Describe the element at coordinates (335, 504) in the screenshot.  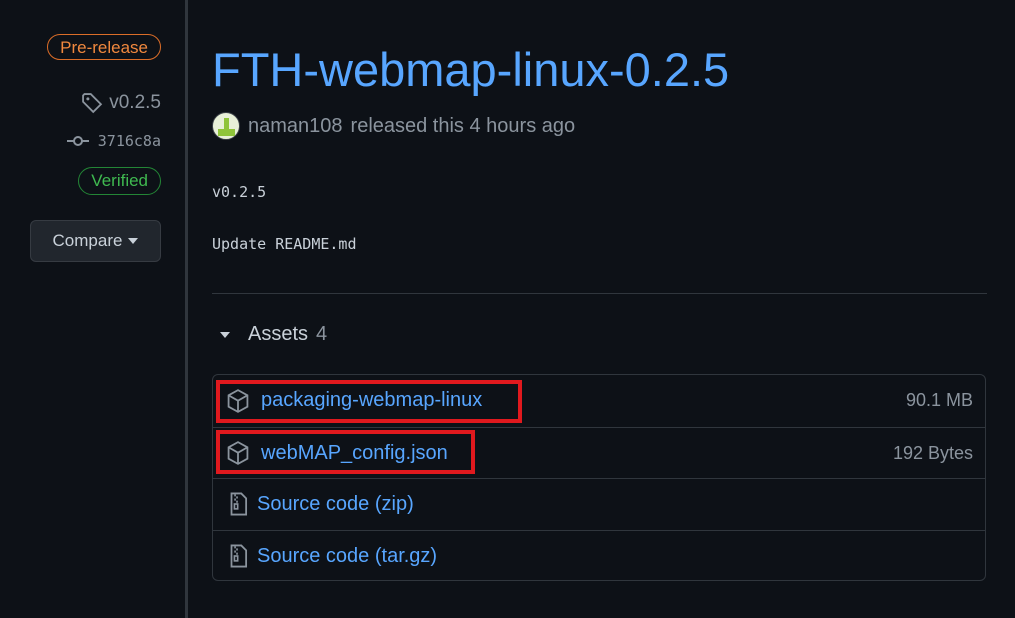
I see `asset-link: Source code (zip)` at that location.